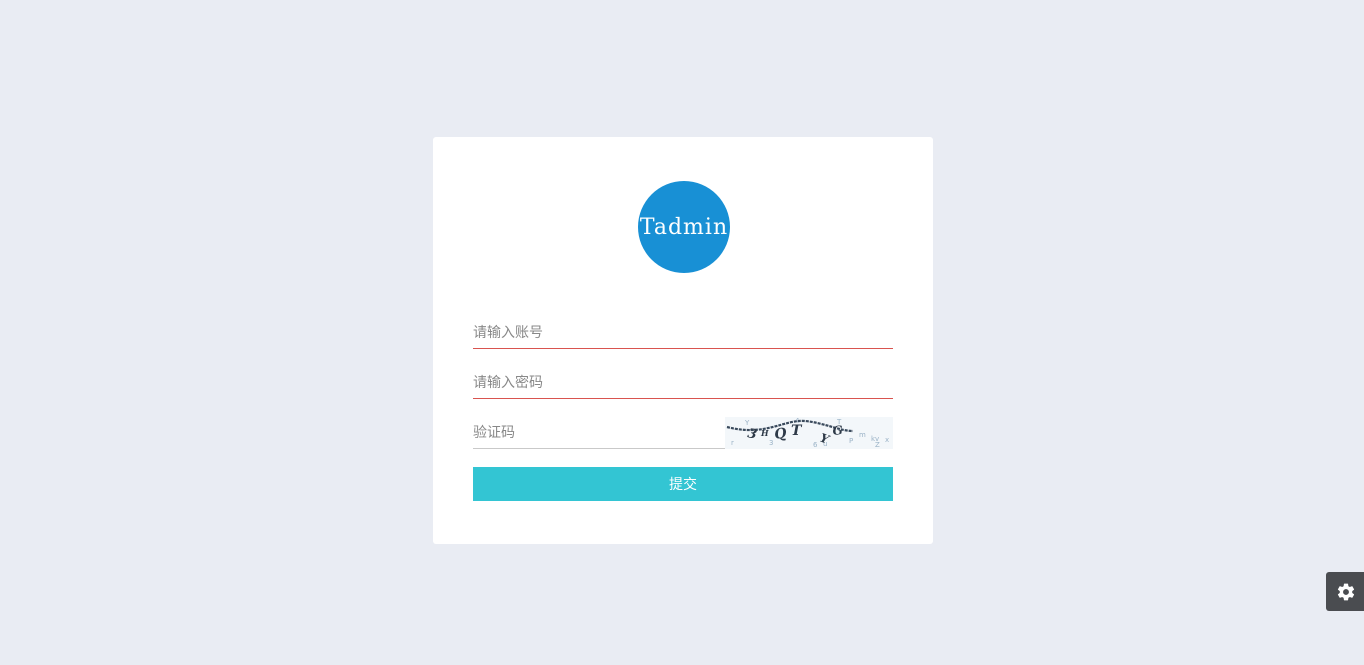 The image size is (1364, 665). I want to click on logo: Tadmin, so click(684, 227).